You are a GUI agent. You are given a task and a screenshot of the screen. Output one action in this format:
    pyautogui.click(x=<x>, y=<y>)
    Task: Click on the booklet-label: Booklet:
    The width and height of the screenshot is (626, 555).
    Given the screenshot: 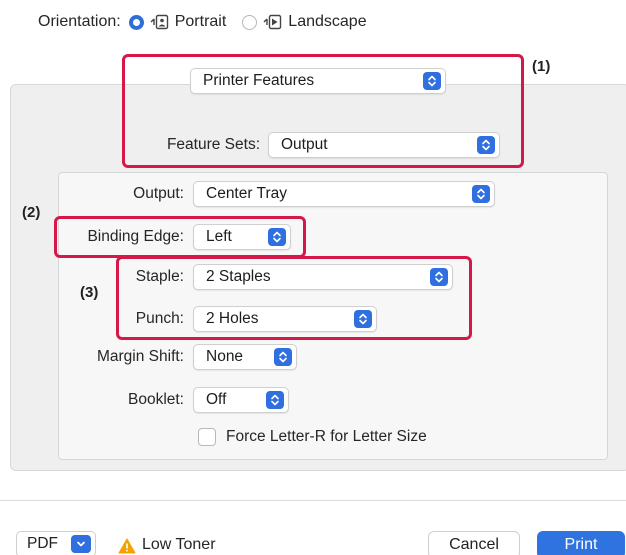 What is the action you would take?
    pyautogui.click(x=155, y=399)
    